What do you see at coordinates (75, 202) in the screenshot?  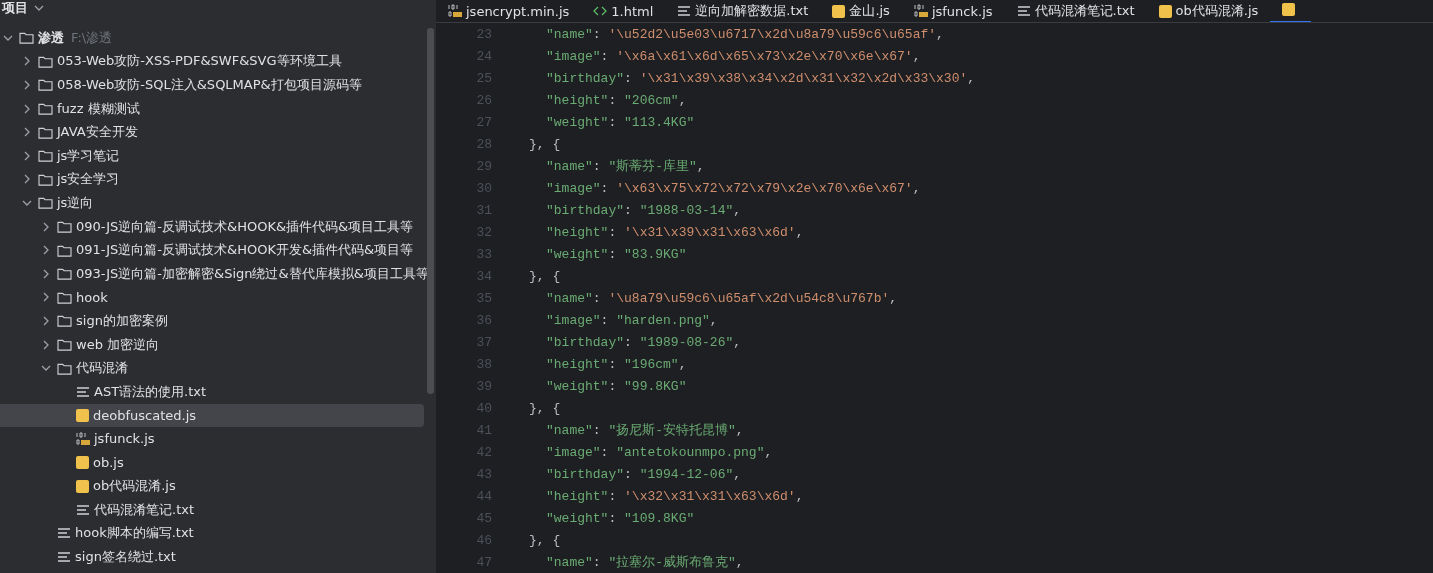 I see `tree-item-label: js逆向` at bounding box center [75, 202].